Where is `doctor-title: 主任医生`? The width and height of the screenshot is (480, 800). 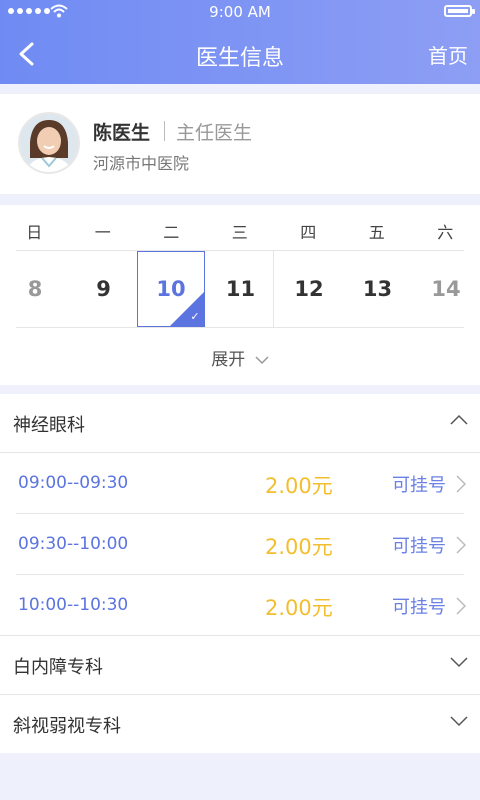 doctor-title: 主任医生 is located at coordinates (214, 133).